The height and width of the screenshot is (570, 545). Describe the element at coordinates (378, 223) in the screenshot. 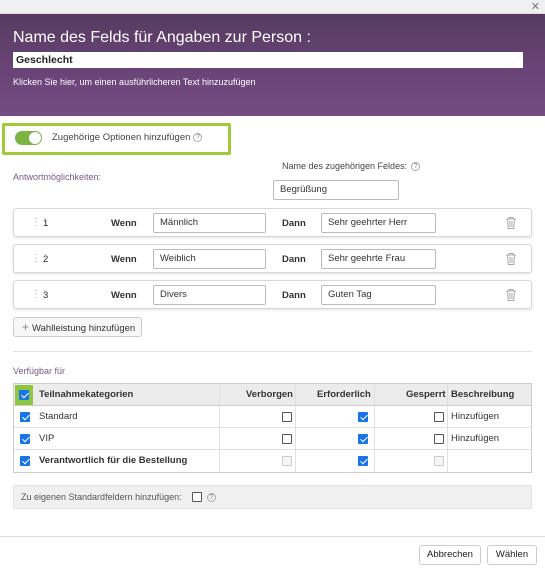

I see `then-value-input: Sehr geehrter Herr` at that location.